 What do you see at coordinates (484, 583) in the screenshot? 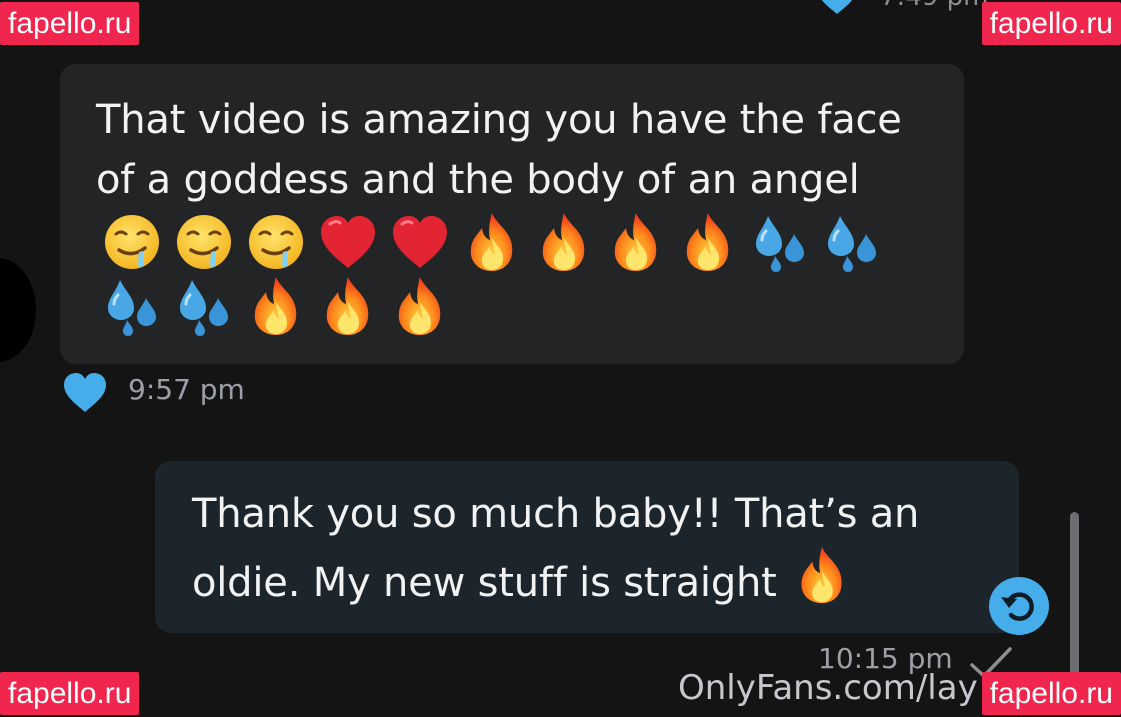
I see `message-line-text: oldie. My new stuff is straight` at bounding box center [484, 583].